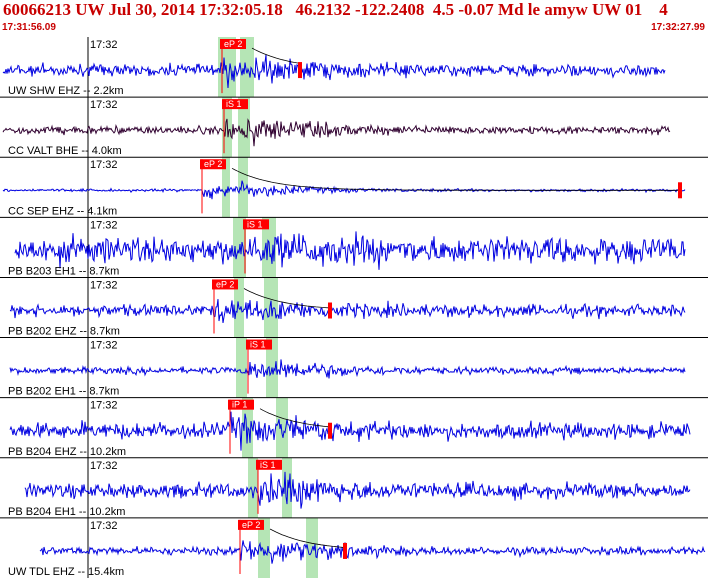 The image size is (708, 578). Describe the element at coordinates (66, 572) in the screenshot. I see `station-label: UW TDL EHZ -- 15.4km` at that location.